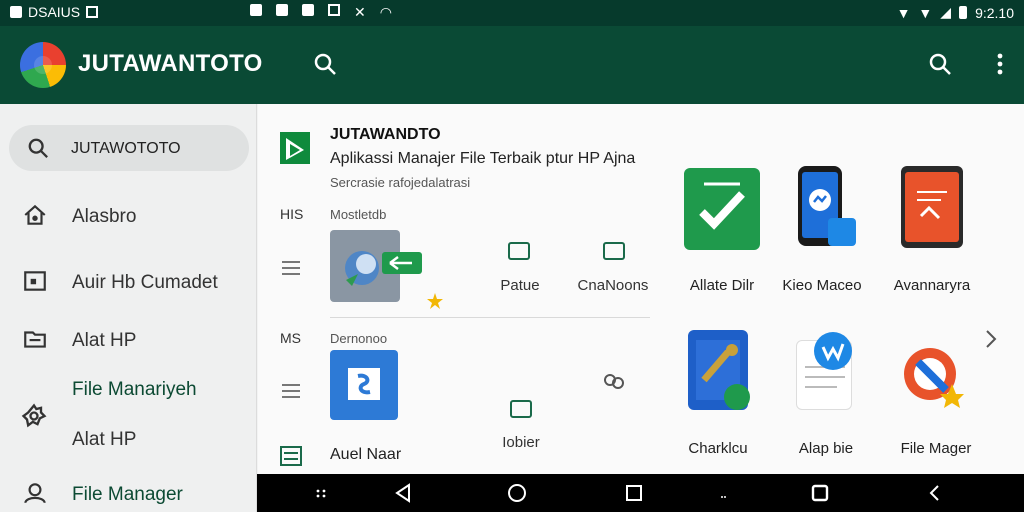 The height and width of the screenshot is (512, 1024). I want to click on back-icon, so click(403, 493).